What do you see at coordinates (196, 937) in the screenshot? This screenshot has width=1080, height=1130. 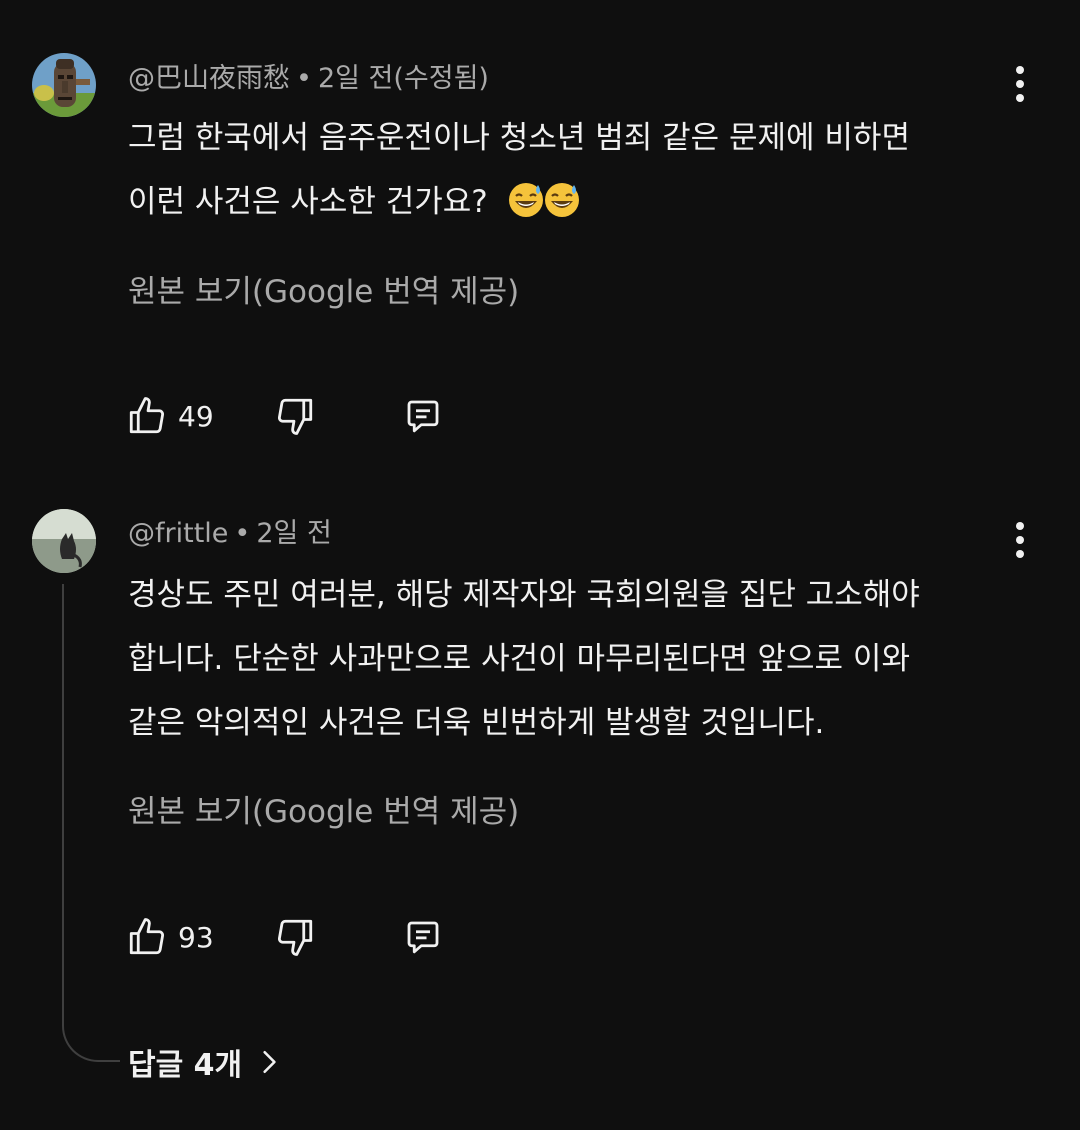 I see `like-count: 93` at bounding box center [196, 937].